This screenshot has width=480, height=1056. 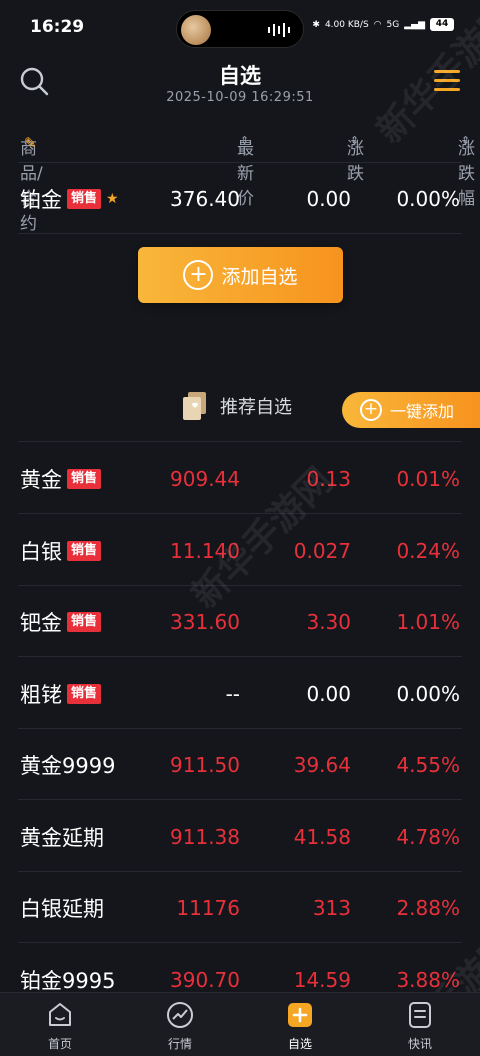 I want to click on avatar, so click(x=196, y=30).